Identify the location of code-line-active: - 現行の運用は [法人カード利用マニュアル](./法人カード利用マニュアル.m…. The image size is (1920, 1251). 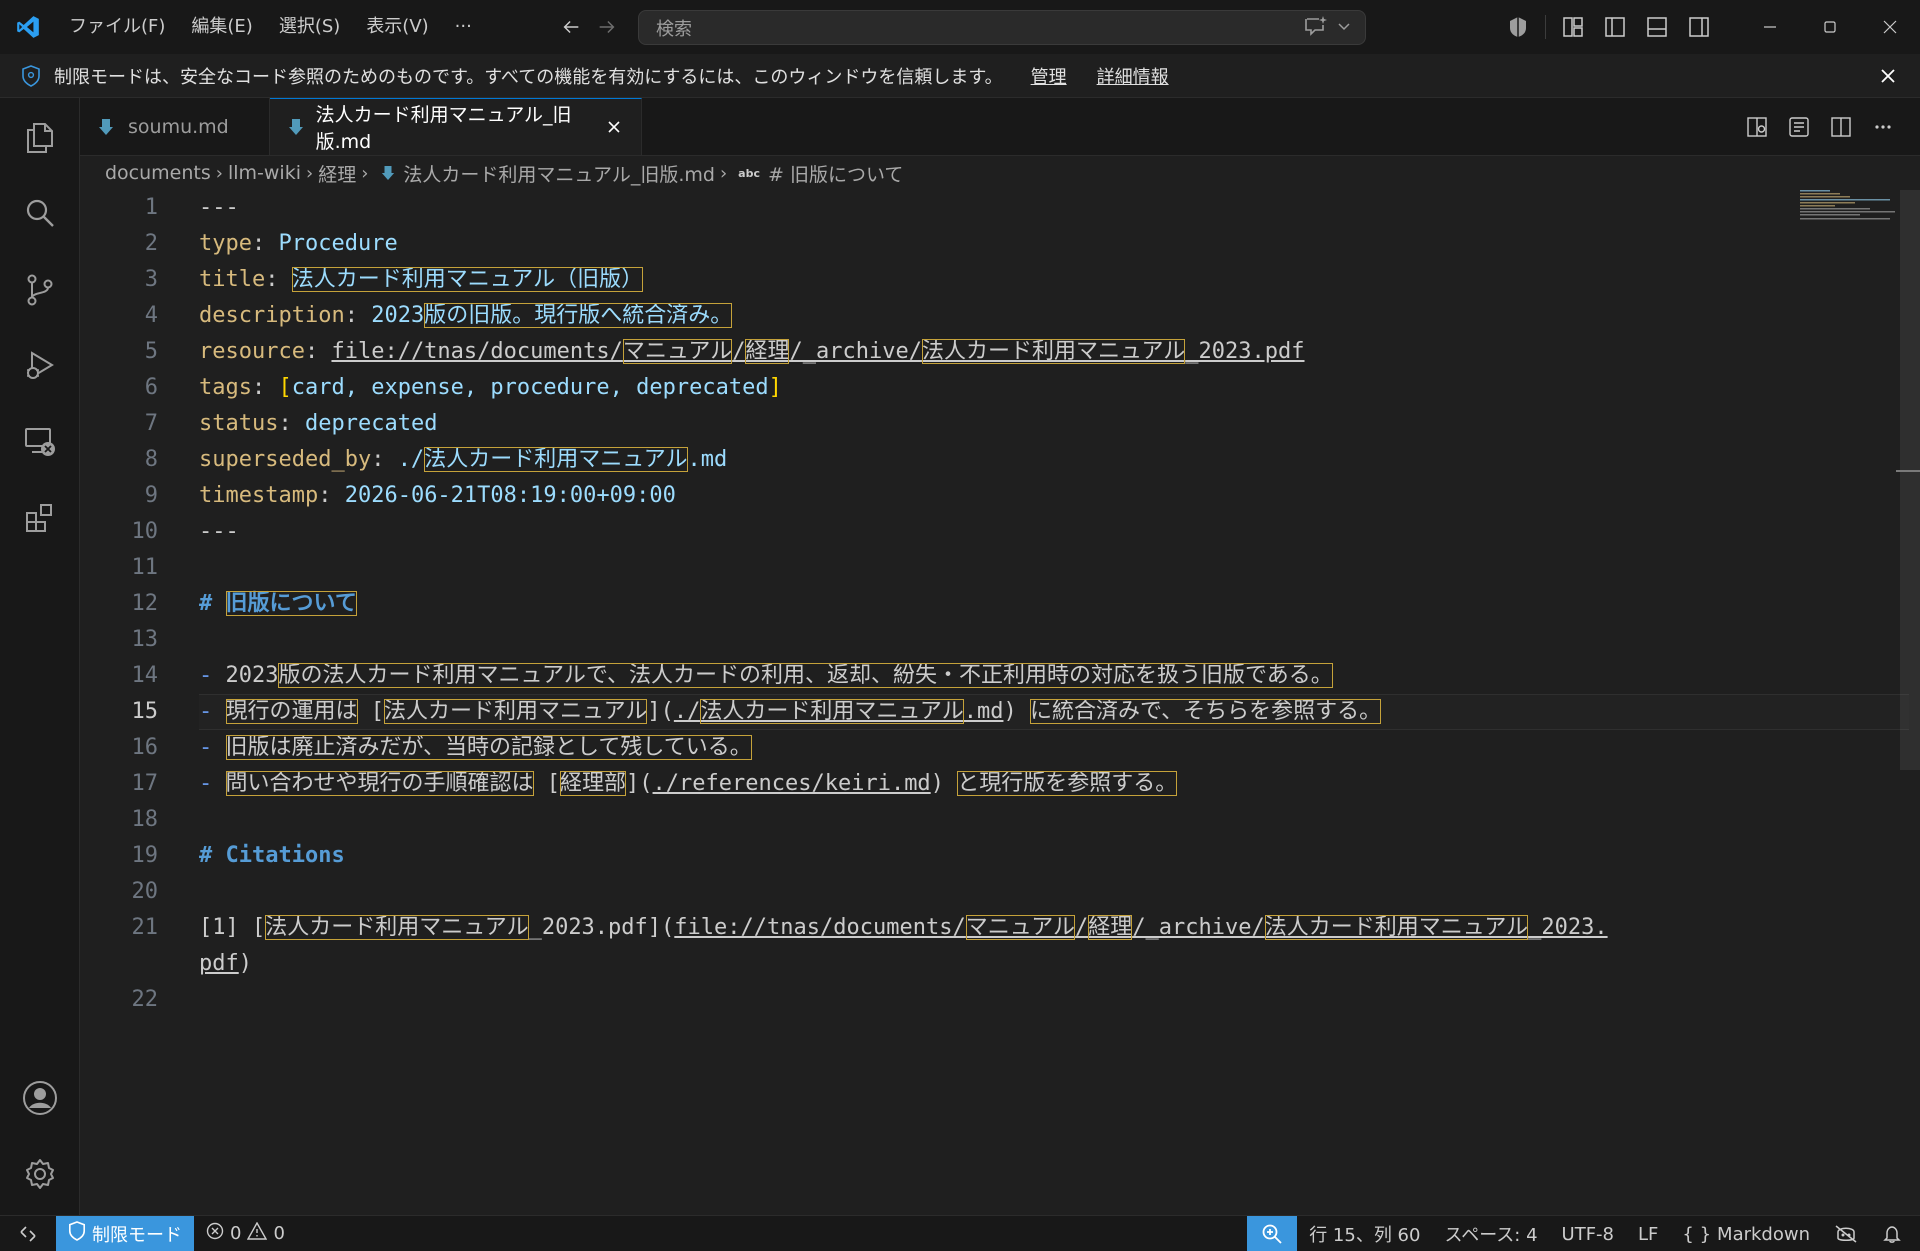
(790, 711).